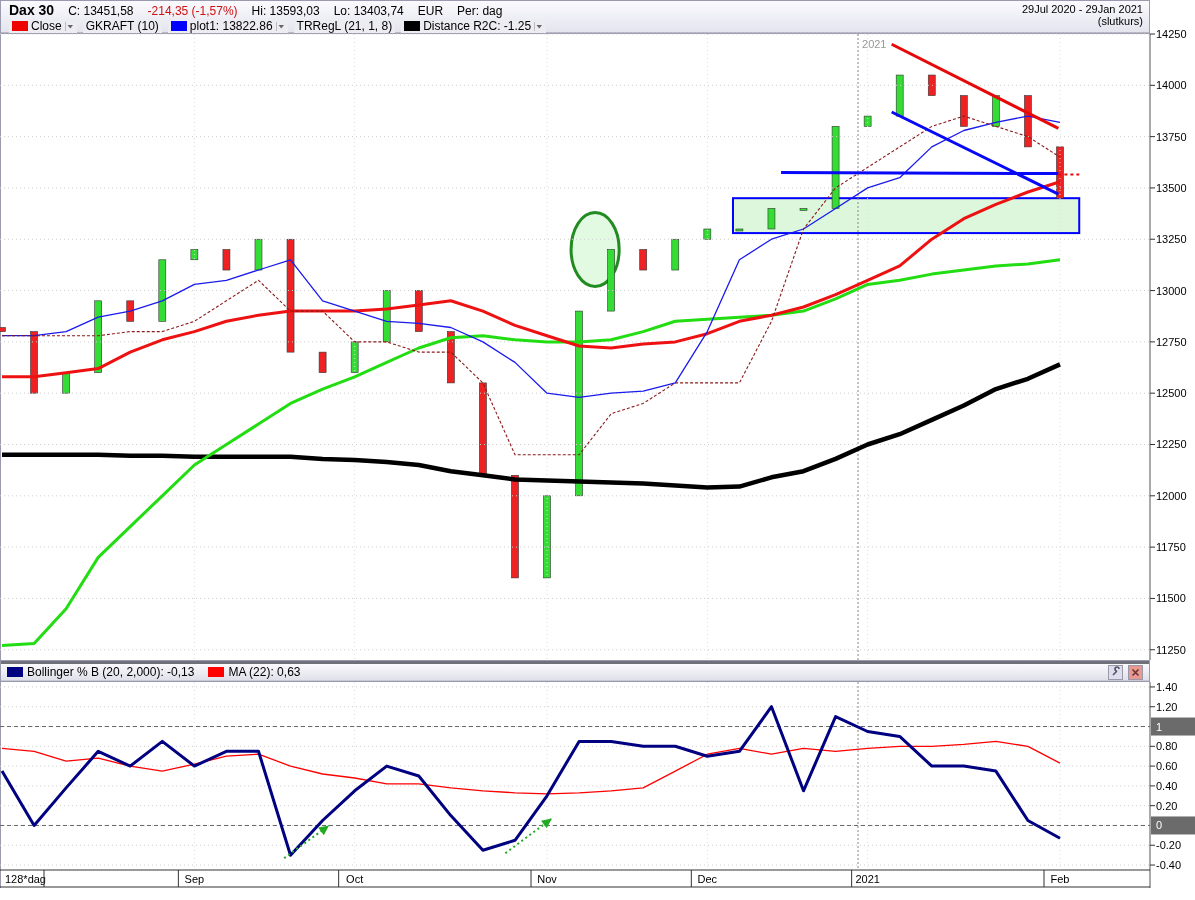 The image size is (1195, 900). What do you see at coordinates (1159, 726) in the screenshot?
I see `reference-level-label: 1` at bounding box center [1159, 726].